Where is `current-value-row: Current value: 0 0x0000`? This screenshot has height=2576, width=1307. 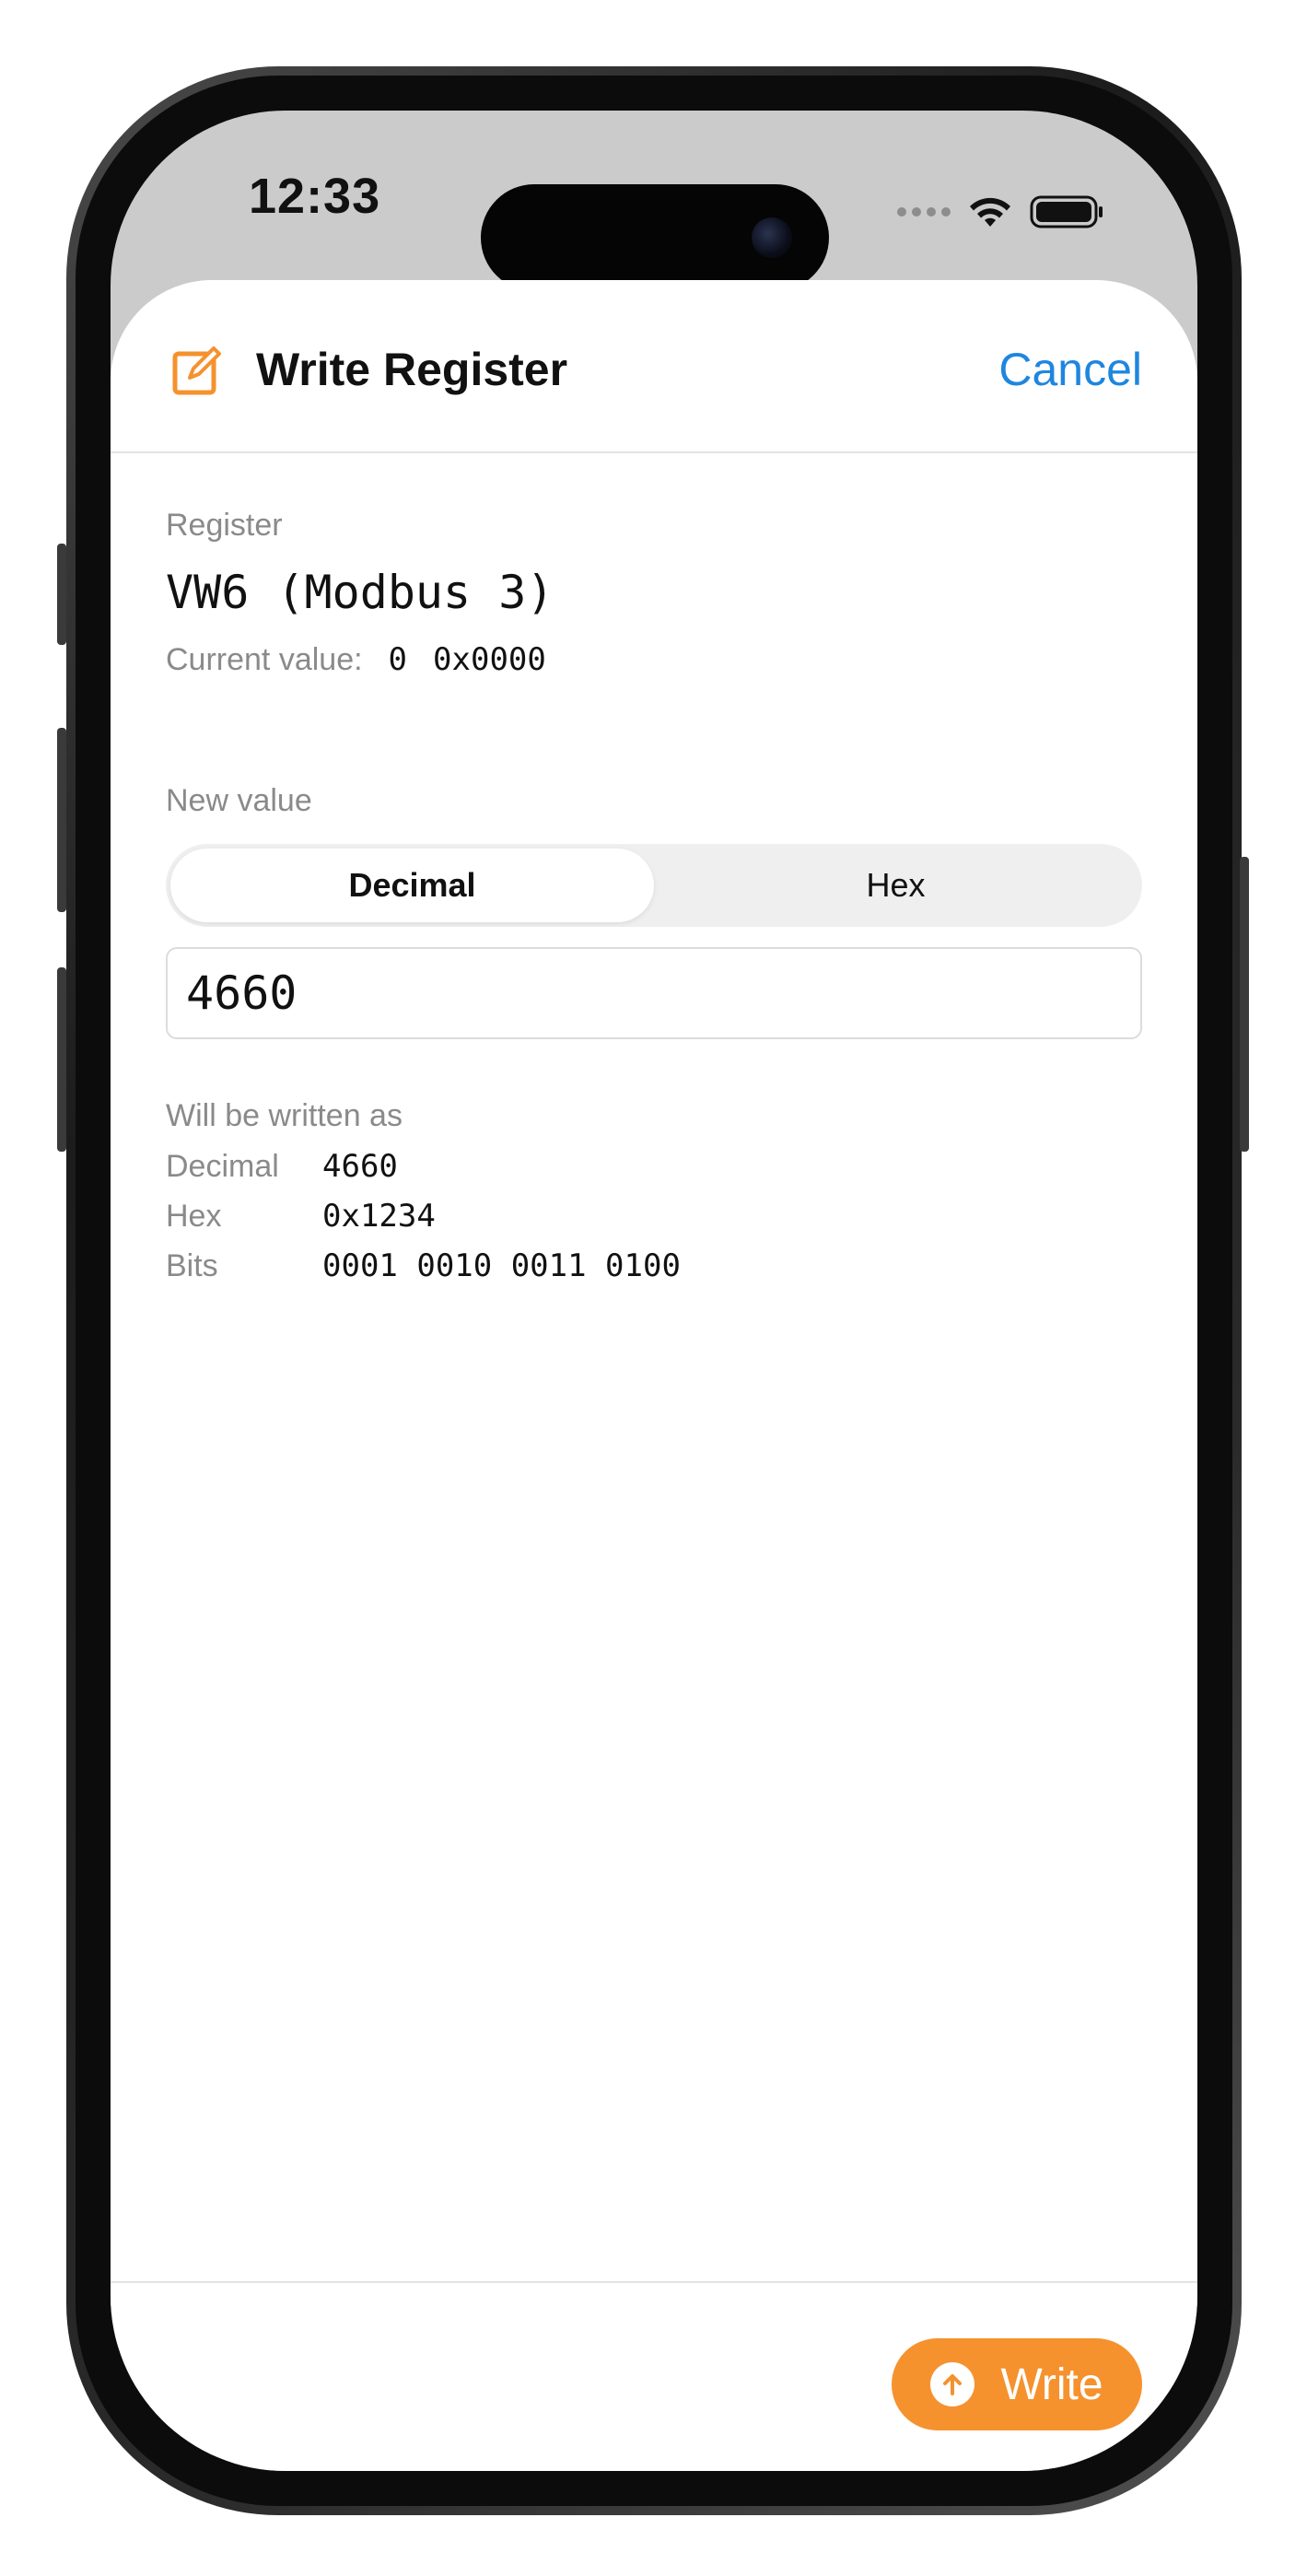
current-value-row: Current value: 0 0x0000 is located at coordinates (356, 659).